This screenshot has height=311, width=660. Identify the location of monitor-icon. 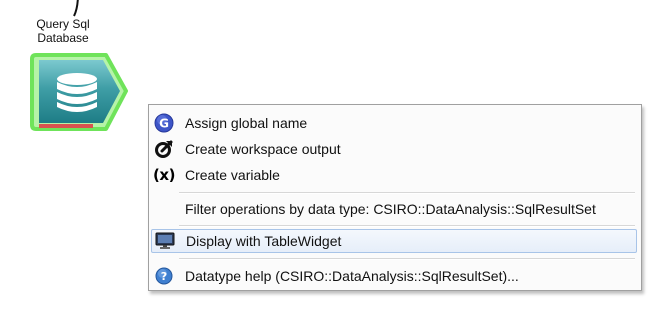
(165, 241).